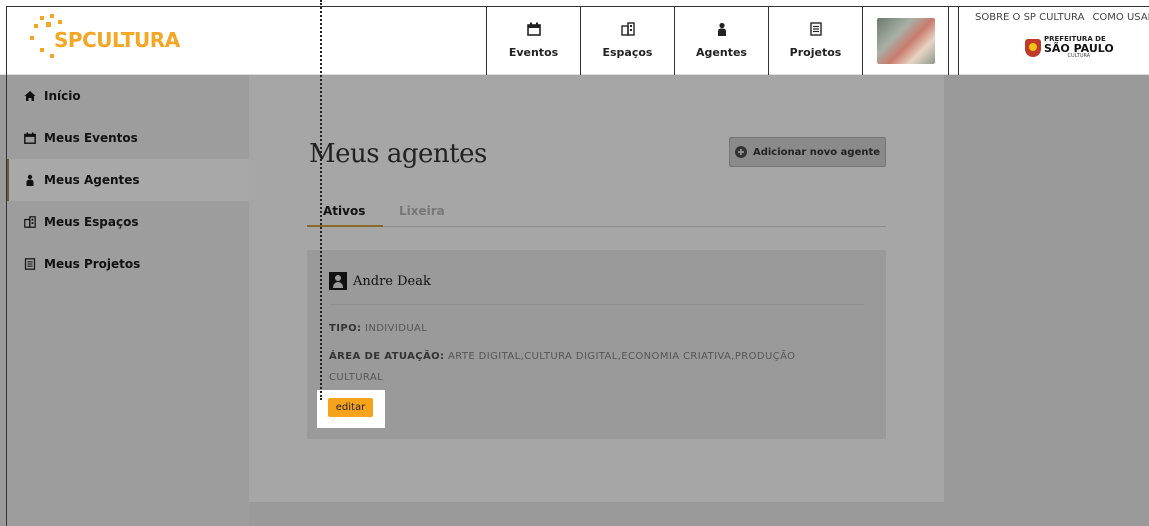 Image resolution: width=1149 pixels, height=526 pixels. What do you see at coordinates (596, 304) in the screenshot?
I see `card-divider` at bounding box center [596, 304].